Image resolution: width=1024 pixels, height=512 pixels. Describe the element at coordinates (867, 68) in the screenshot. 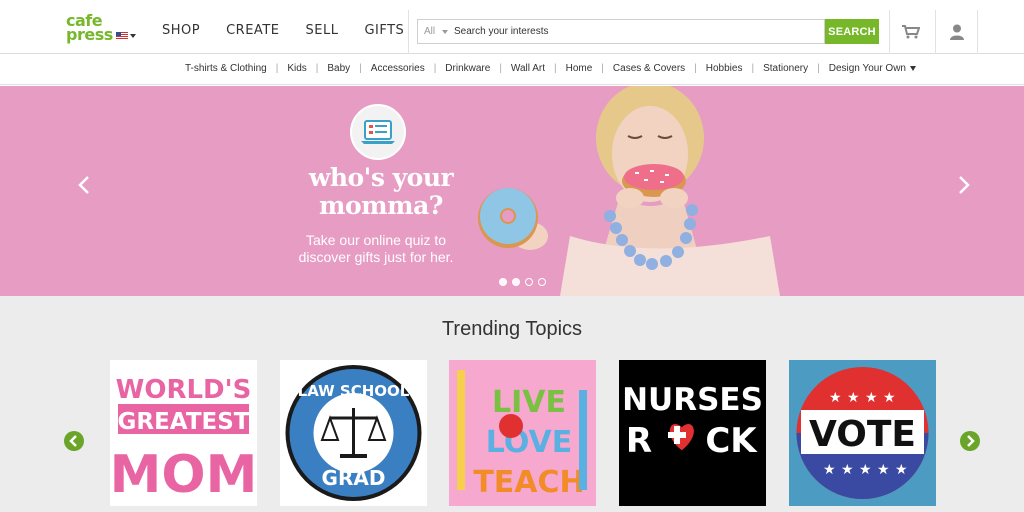

I see `design-your-own-label: Design Your Own` at that location.